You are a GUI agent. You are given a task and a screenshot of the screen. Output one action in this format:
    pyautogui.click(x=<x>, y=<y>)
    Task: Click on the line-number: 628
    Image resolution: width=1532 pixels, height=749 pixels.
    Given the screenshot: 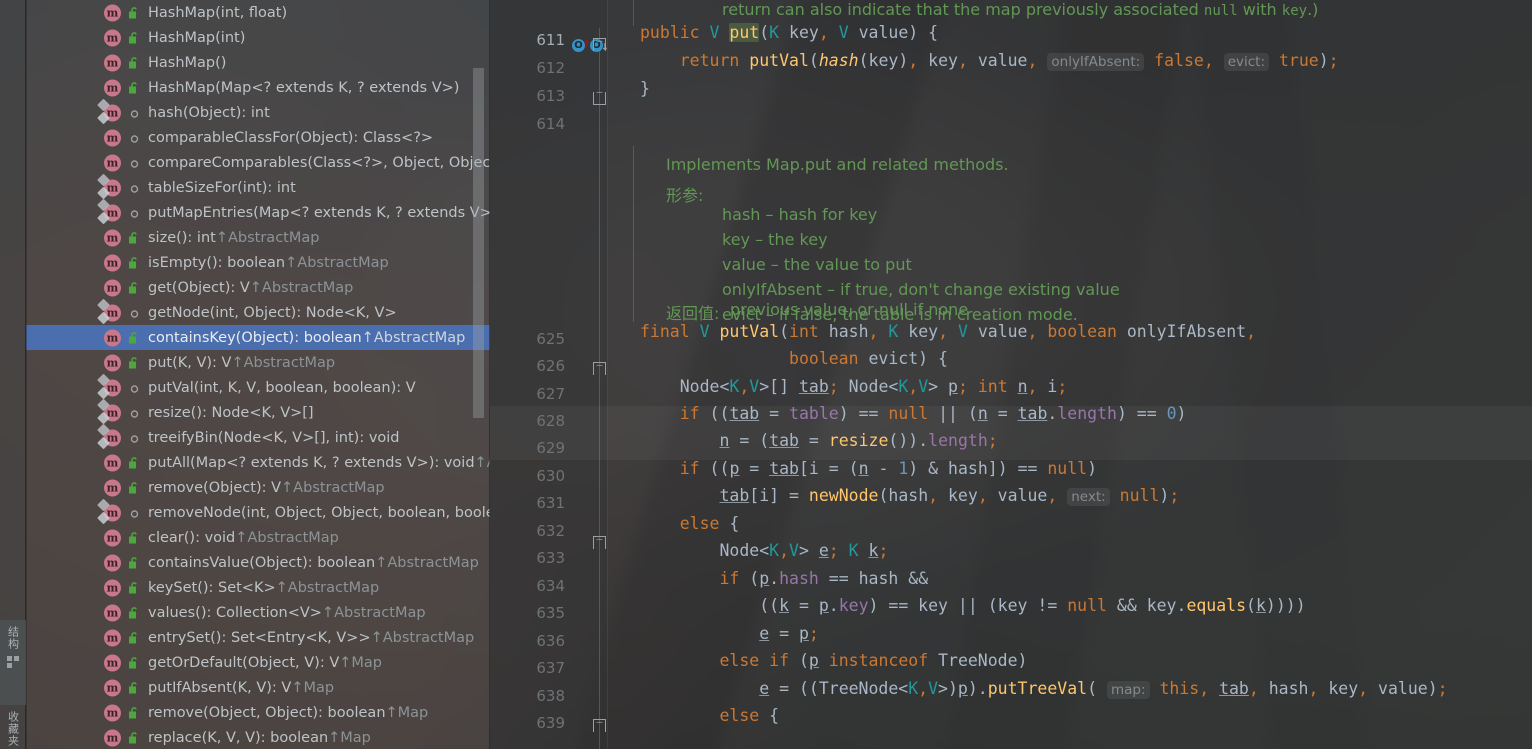 What is the action you would take?
    pyautogui.click(x=527, y=421)
    